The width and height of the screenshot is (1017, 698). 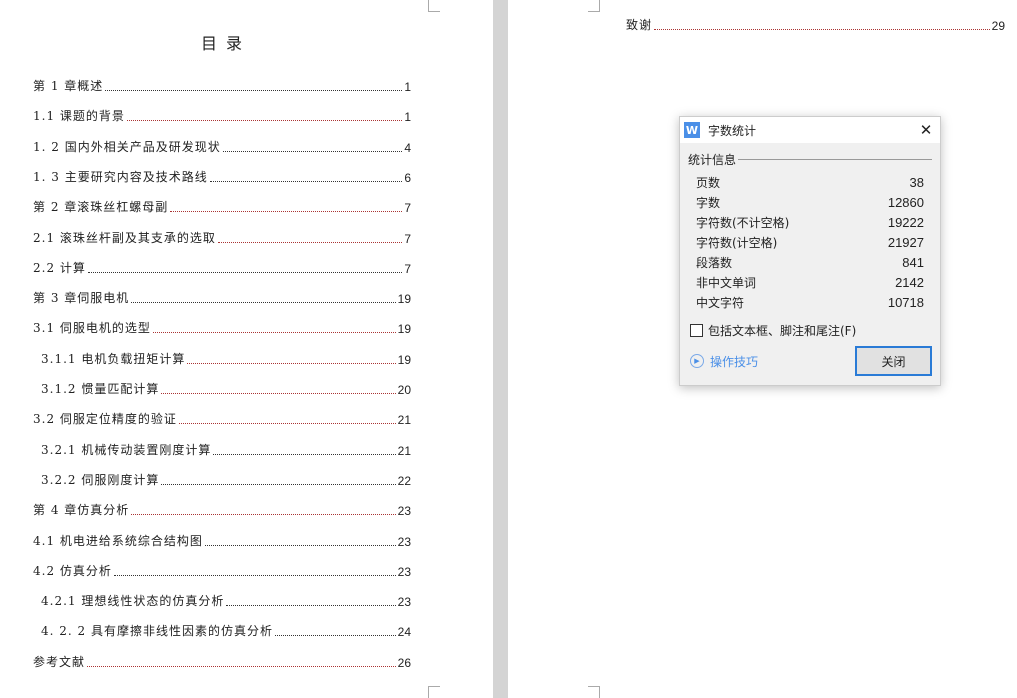 I want to click on toc-entry-text: 4. 2. 2 具有摩擦非线性因素的仿真分析, so click(x=157, y=631).